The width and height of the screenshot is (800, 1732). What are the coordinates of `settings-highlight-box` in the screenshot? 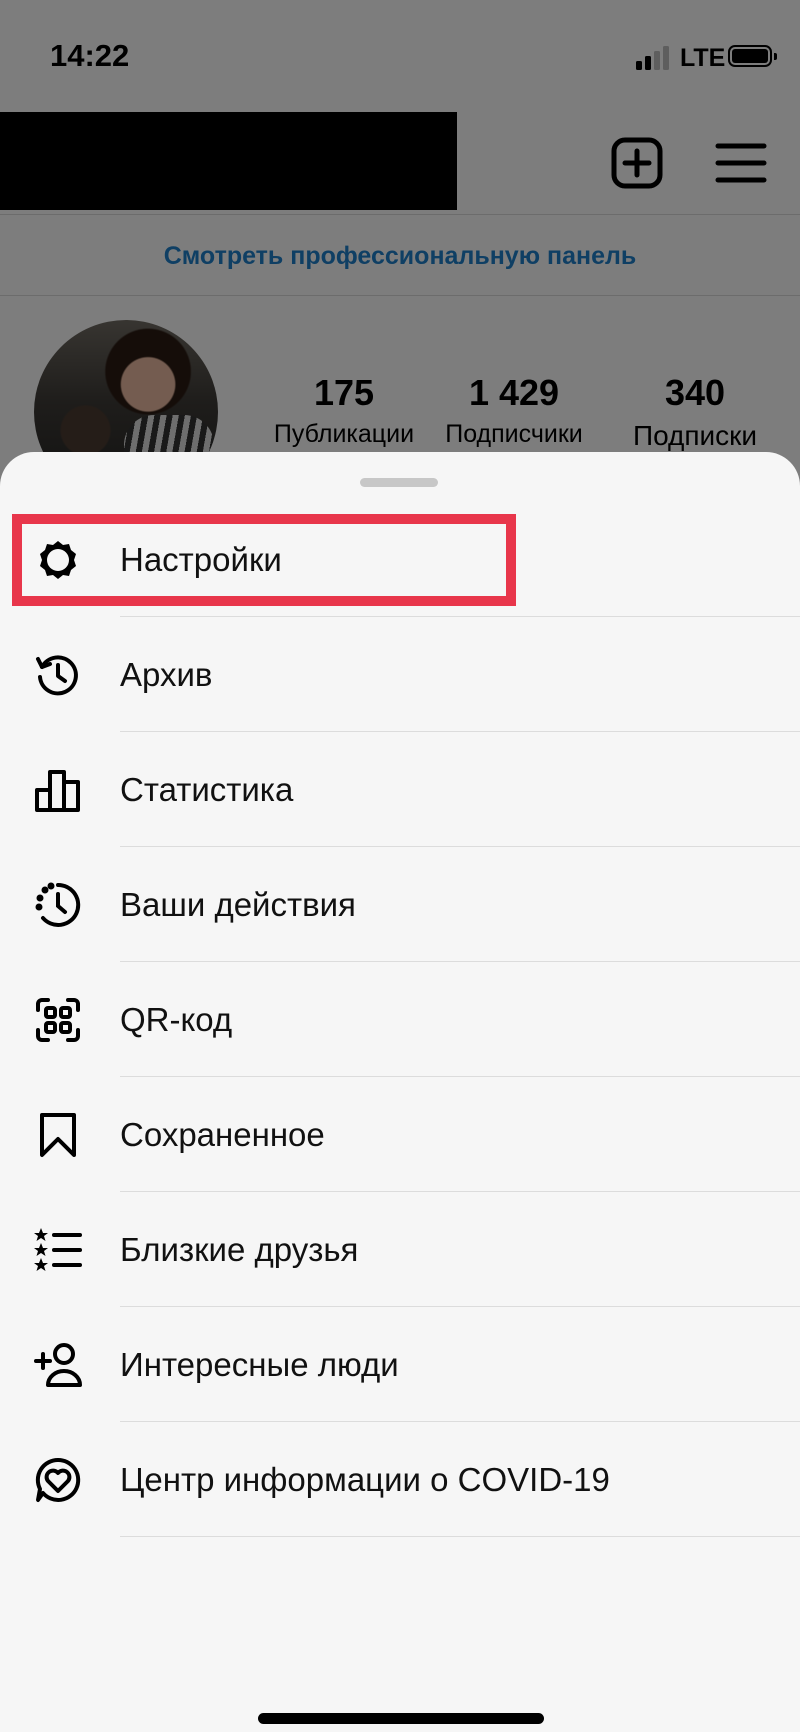 It's located at (264, 560).